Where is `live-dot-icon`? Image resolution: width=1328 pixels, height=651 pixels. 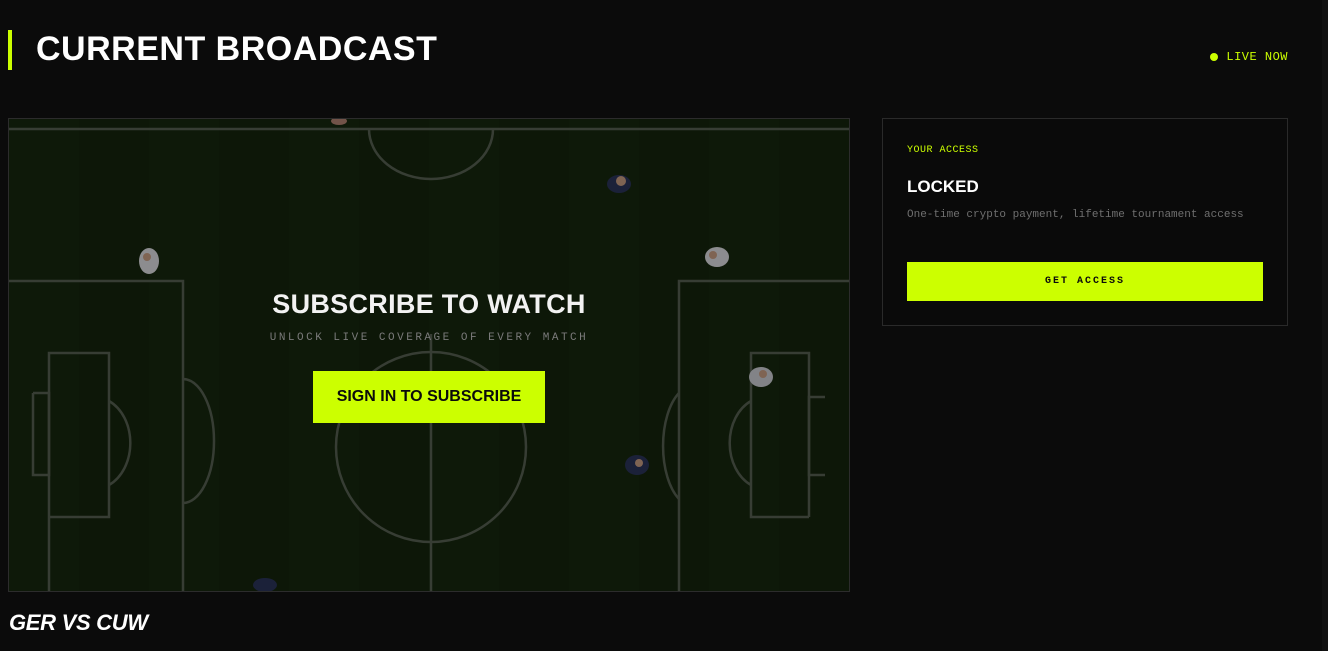 live-dot-icon is located at coordinates (1214, 57).